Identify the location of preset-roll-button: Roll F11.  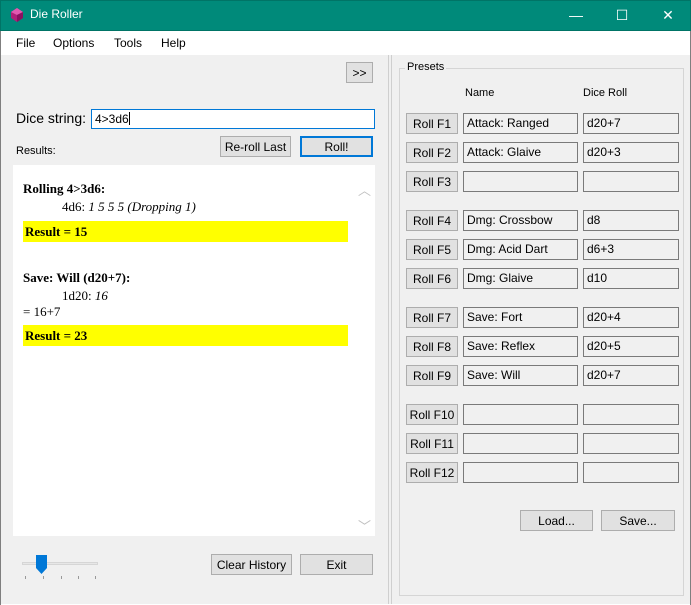
(432, 443).